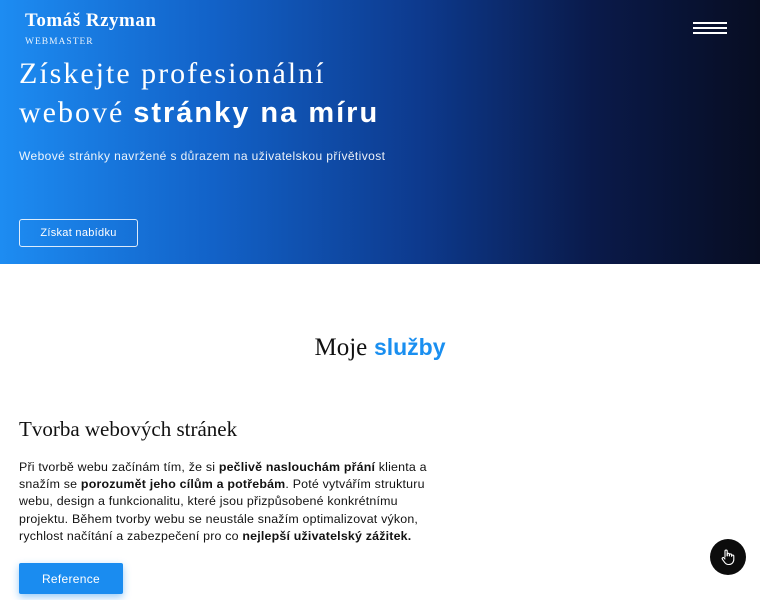 The width and height of the screenshot is (760, 600). Describe the element at coordinates (256, 113) in the screenshot. I see `headline-line-2-bold: stránky na míru` at that location.